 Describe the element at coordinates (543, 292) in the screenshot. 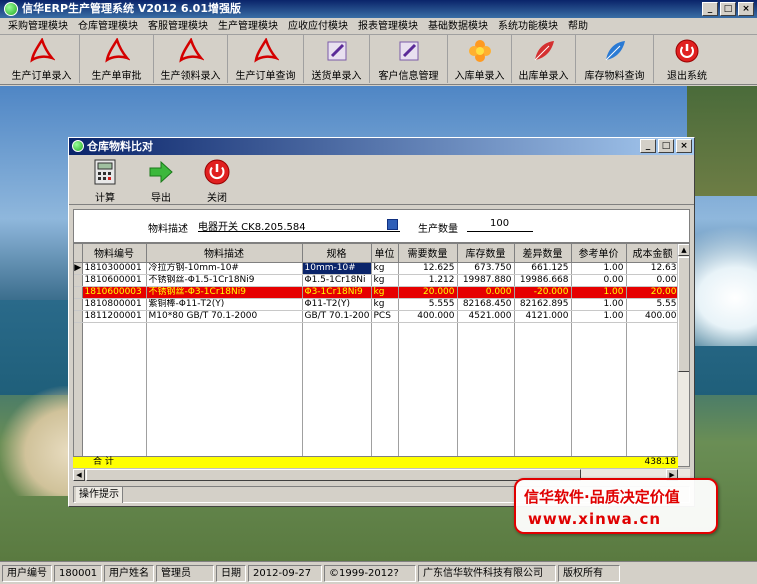

I see `cell-diff-qty: -20.000` at that location.